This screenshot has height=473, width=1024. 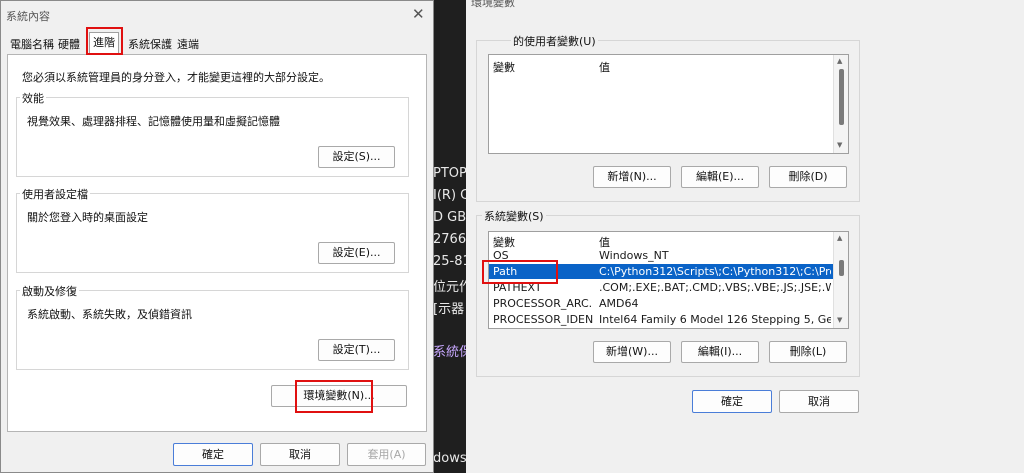 What do you see at coordinates (504, 67) in the screenshot?
I see `col-header-variable: 變數` at bounding box center [504, 67].